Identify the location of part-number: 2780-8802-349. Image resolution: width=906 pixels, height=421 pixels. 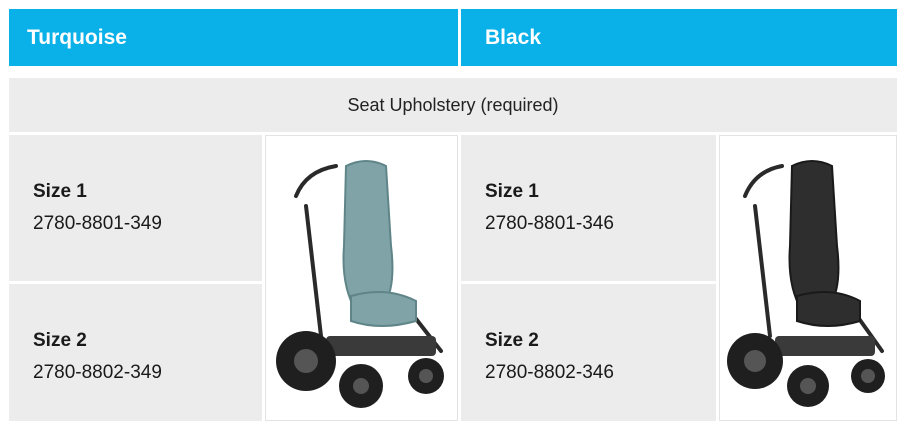
(97, 372).